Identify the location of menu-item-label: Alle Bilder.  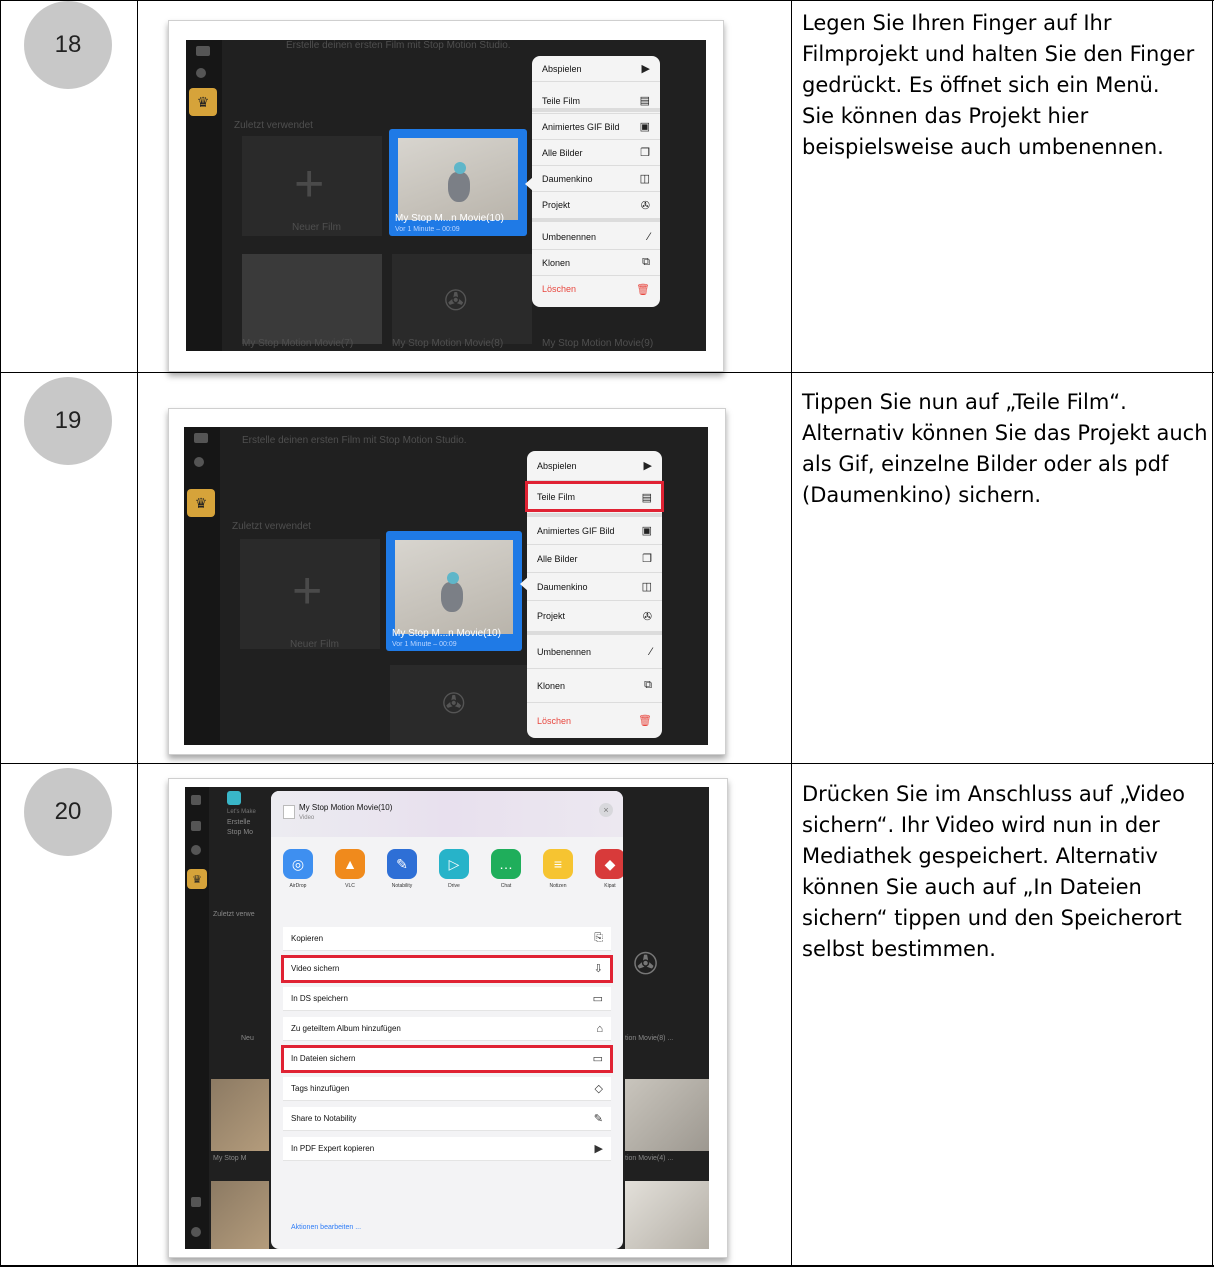
(562, 152).